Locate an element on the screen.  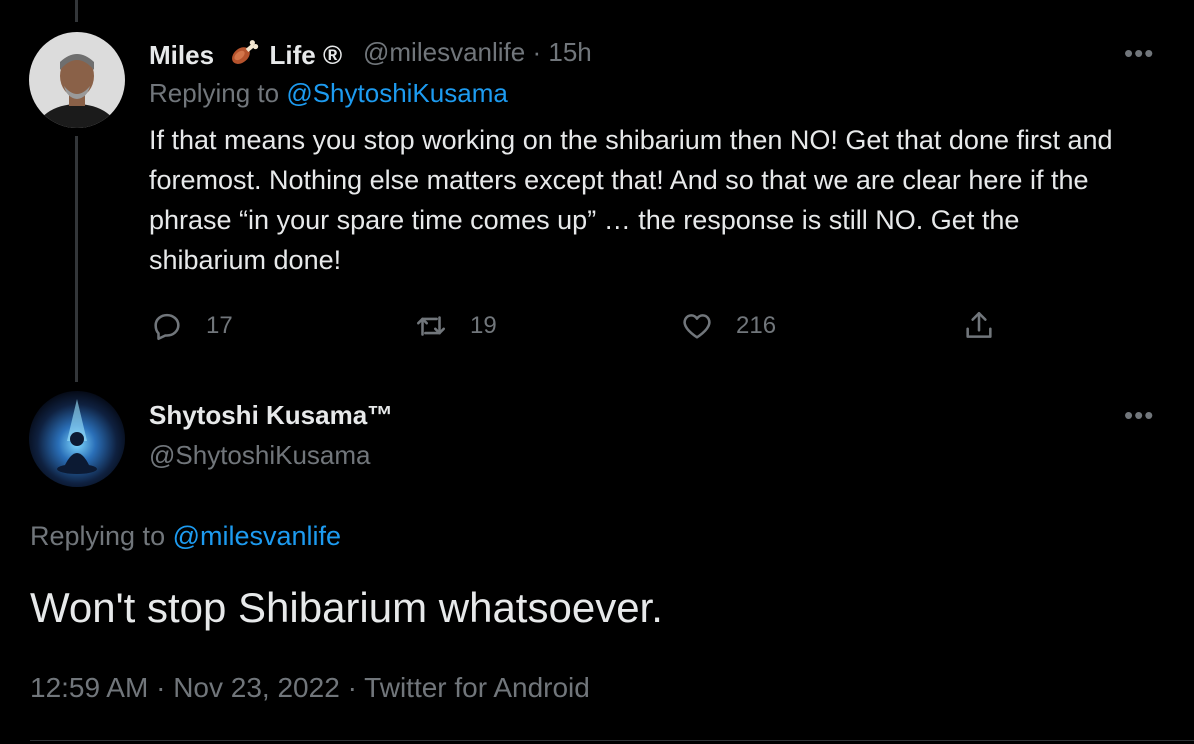
heart-icon is located at coordinates (697, 326).